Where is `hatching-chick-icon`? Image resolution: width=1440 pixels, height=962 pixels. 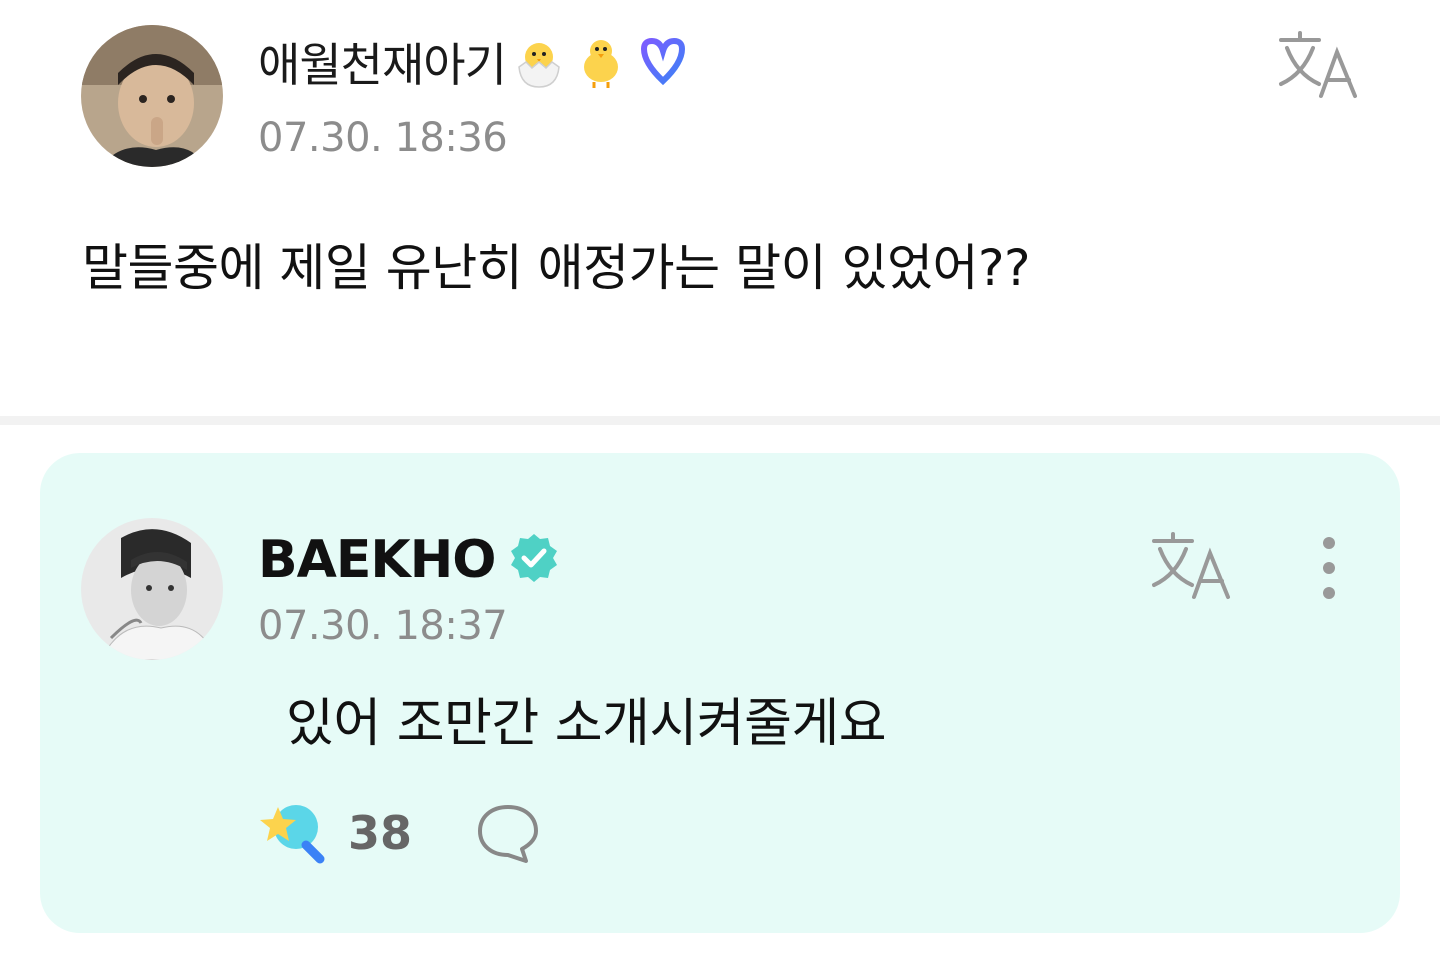
hatching-chick-icon is located at coordinates (539, 62).